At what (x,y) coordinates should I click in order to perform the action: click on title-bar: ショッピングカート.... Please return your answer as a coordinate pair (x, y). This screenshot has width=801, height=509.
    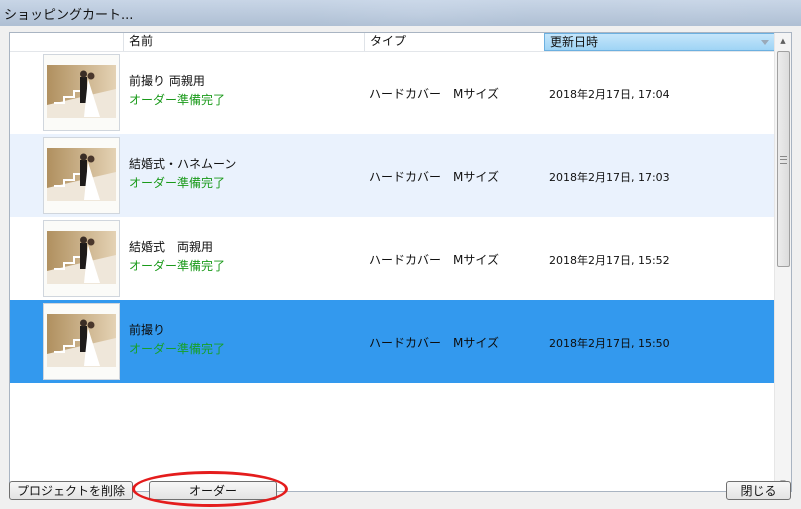
    Looking at the image, I should click on (400, 13).